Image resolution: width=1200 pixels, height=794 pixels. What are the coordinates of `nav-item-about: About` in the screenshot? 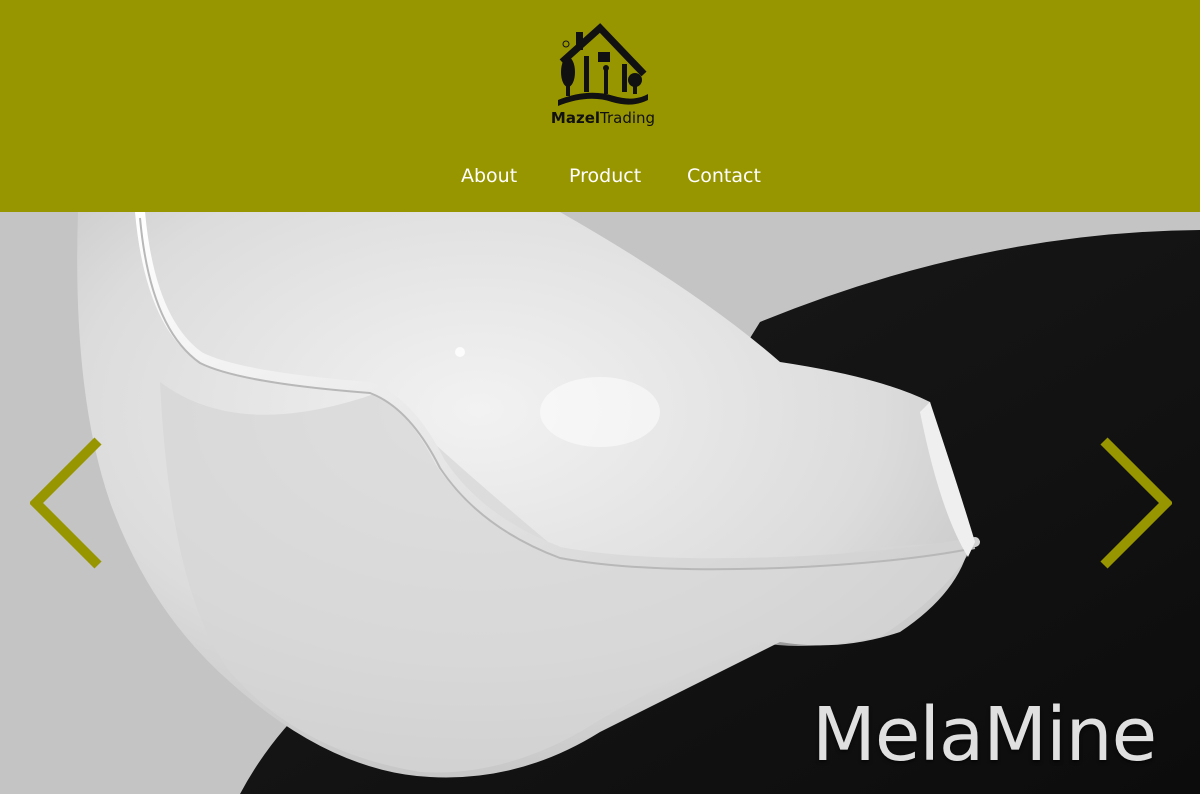 It's located at (489, 176).